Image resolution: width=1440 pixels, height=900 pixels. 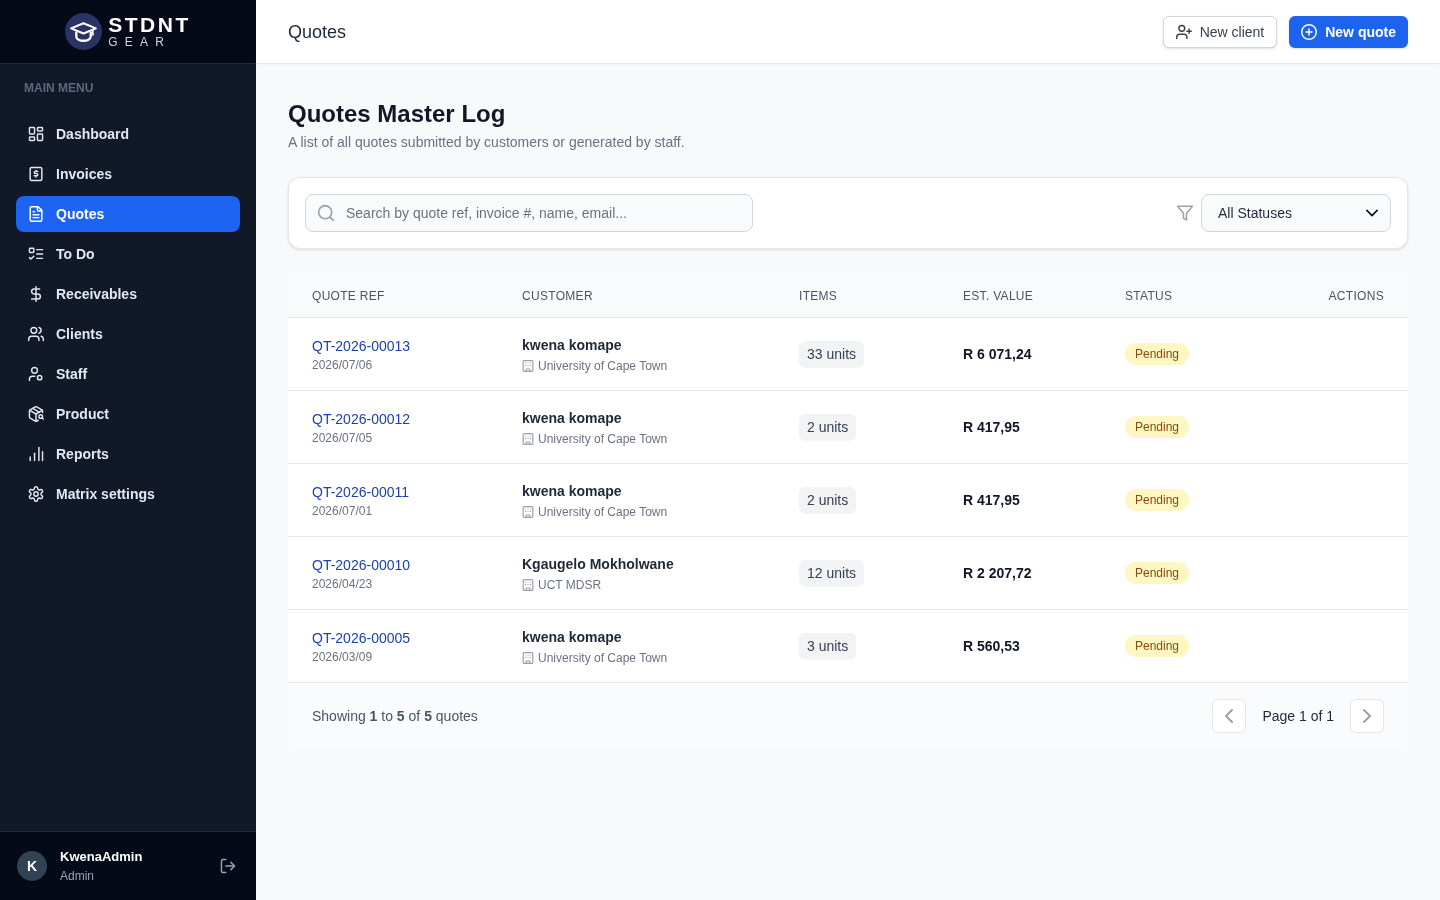 I want to click on dollar-icon, so click(x=36, y=294).